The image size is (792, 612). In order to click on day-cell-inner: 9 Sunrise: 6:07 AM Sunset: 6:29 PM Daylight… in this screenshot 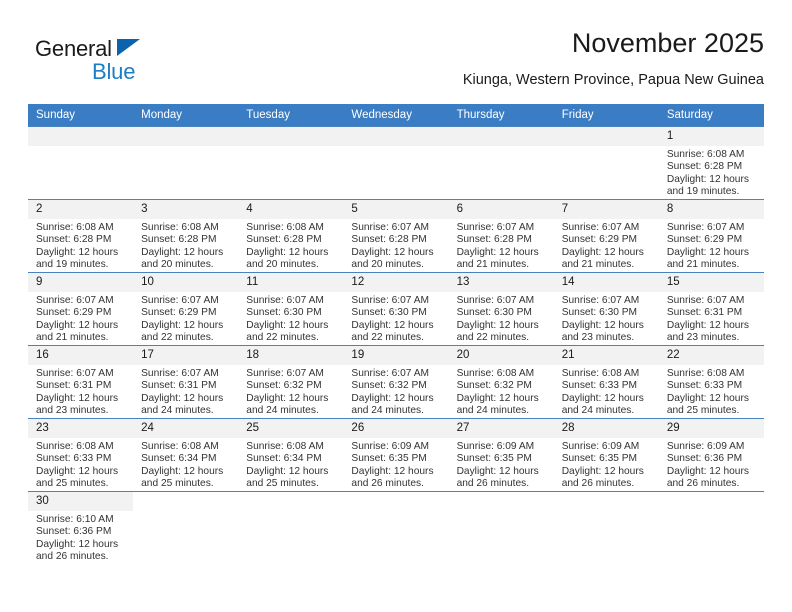, I will do `click(81, 309)`.